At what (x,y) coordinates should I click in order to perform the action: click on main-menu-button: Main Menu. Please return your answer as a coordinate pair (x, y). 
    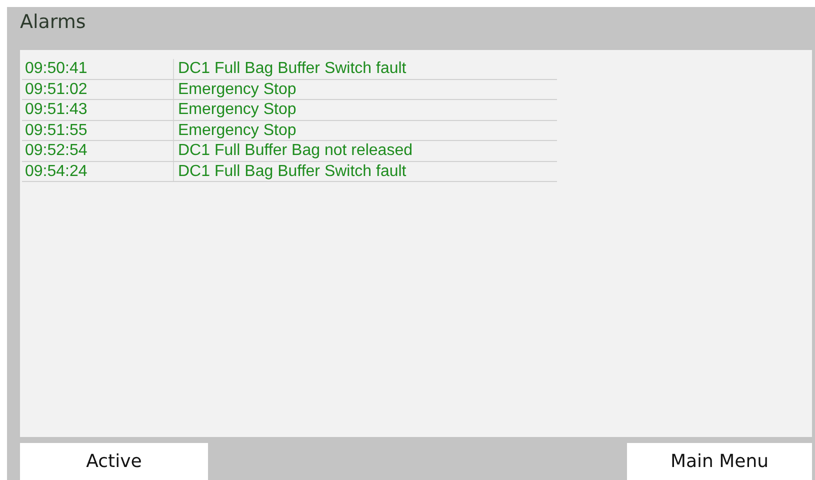
    Looking at the image, I should click on (719, 461).